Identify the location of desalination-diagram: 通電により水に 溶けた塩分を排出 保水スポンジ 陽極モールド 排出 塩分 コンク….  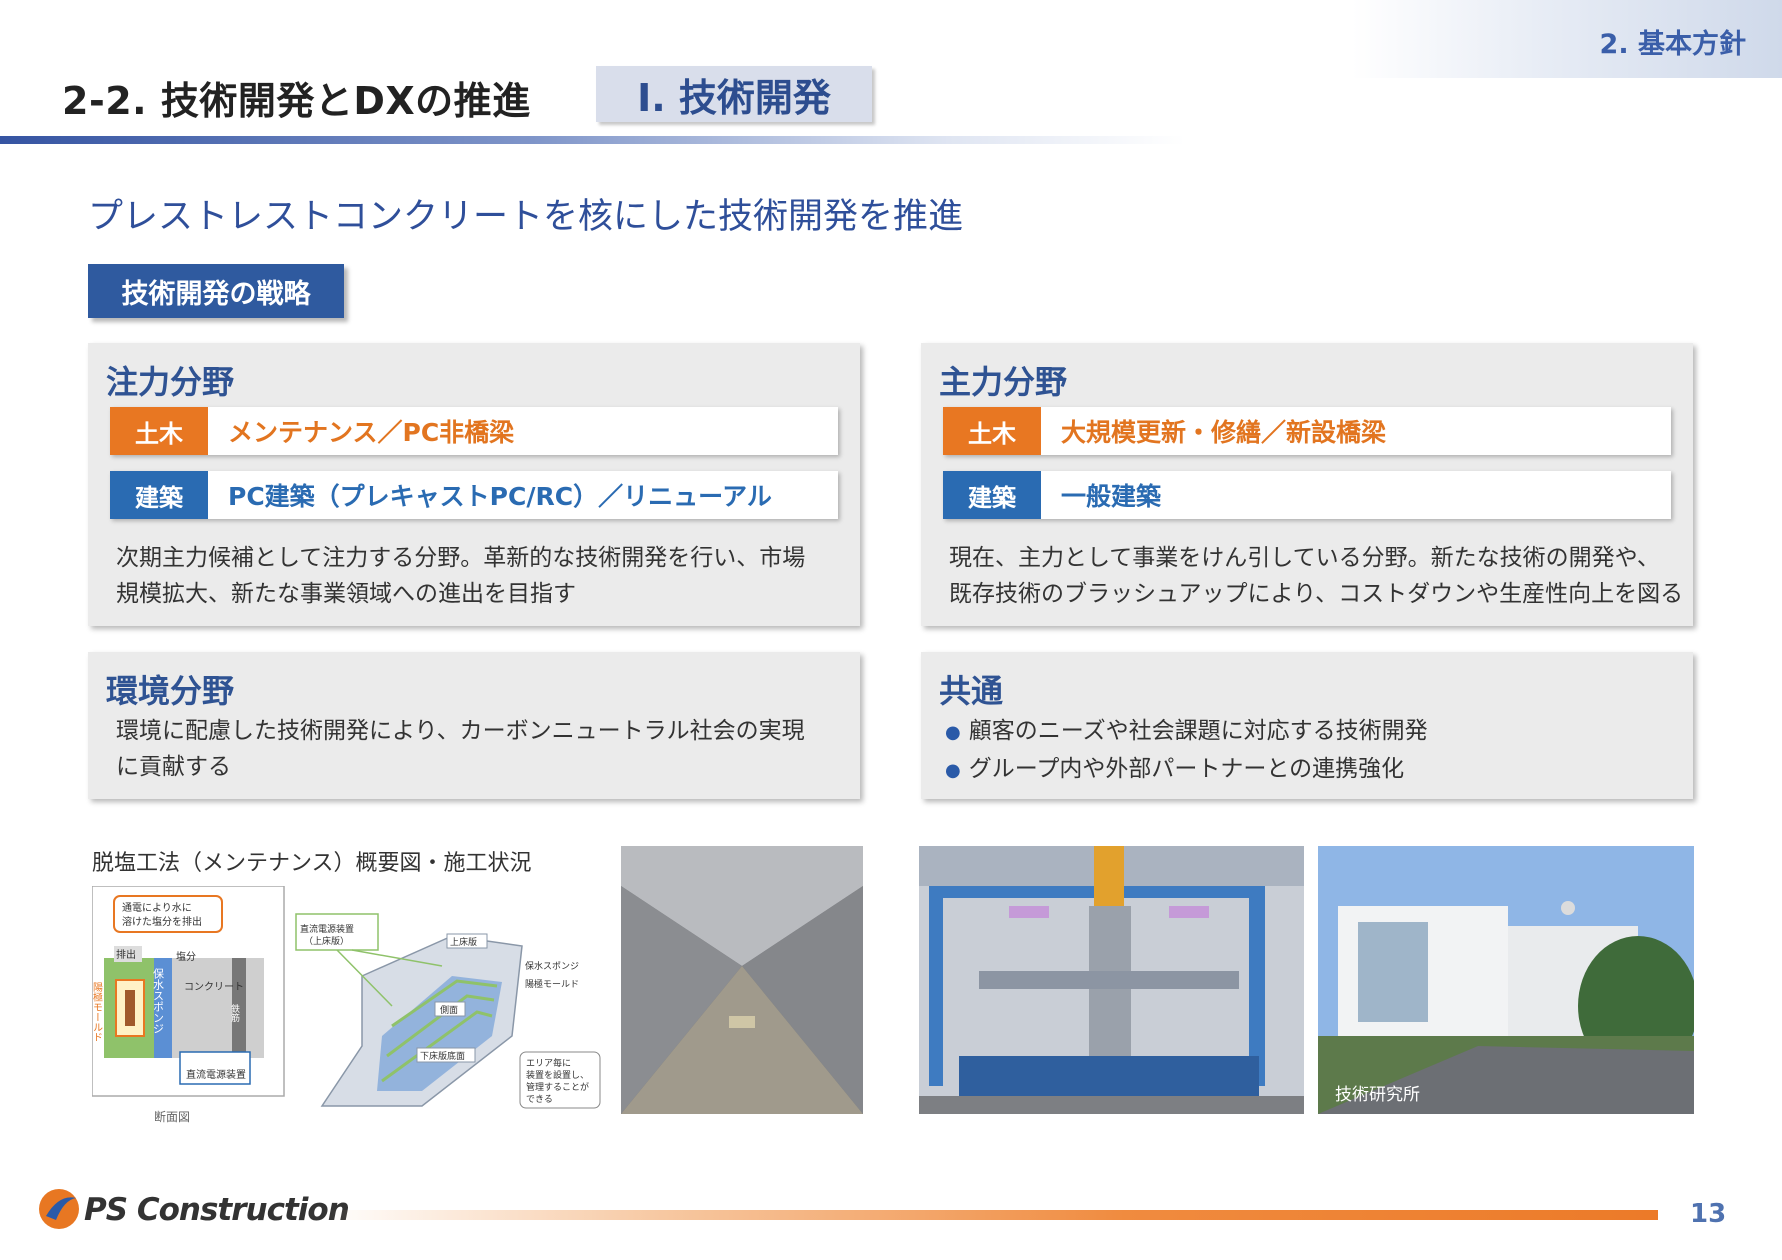
(346, 1005).